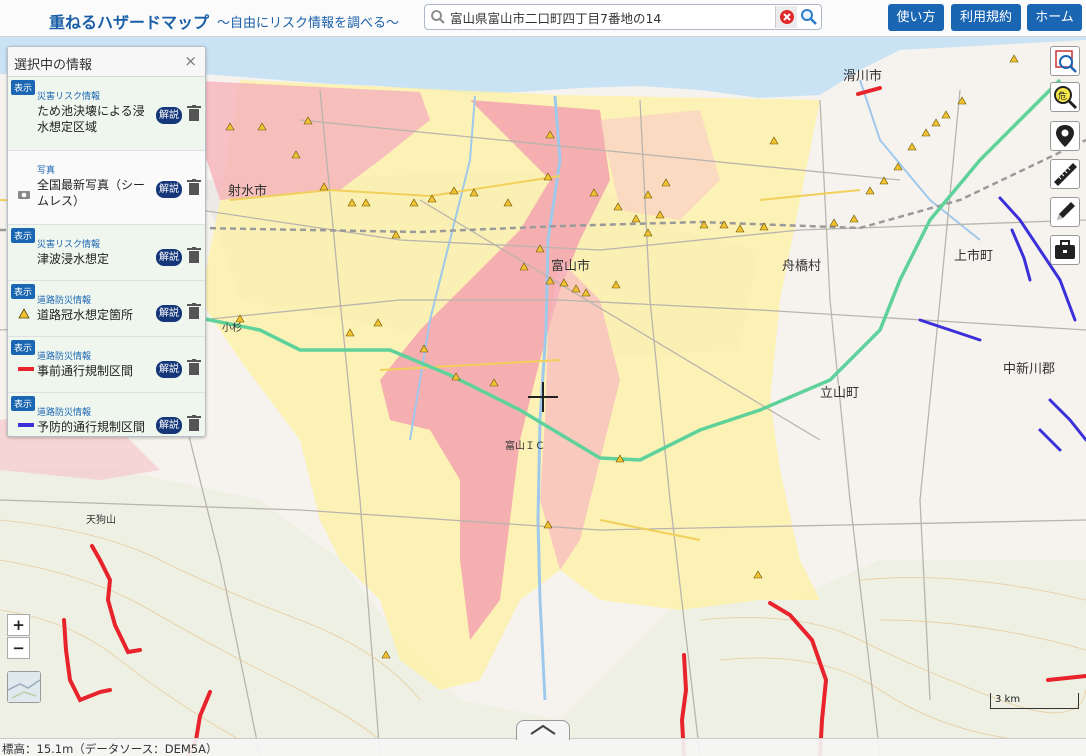  I want to click on layer-name: 道路冠水想定箇所, so click(85, 315).